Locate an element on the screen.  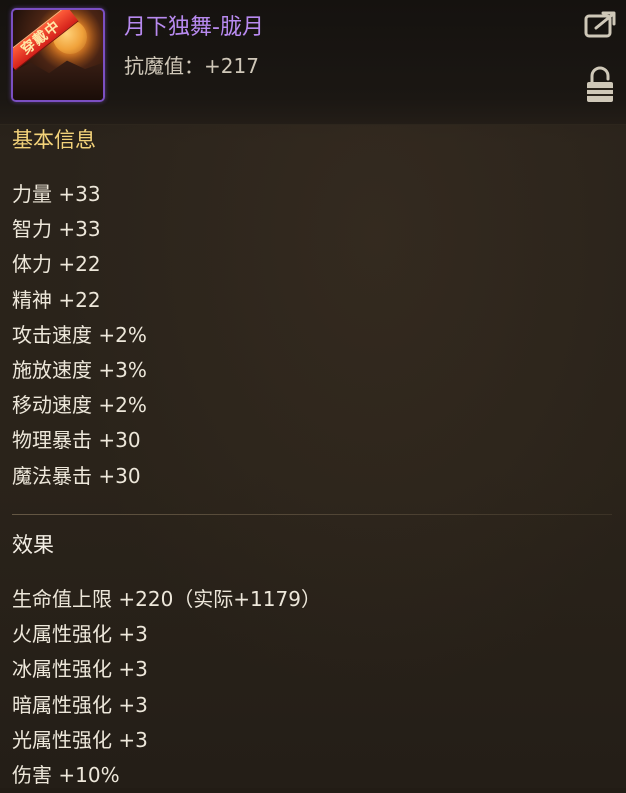
attribute-vitality: 体力 +22 is located at coordinates (56, 264).